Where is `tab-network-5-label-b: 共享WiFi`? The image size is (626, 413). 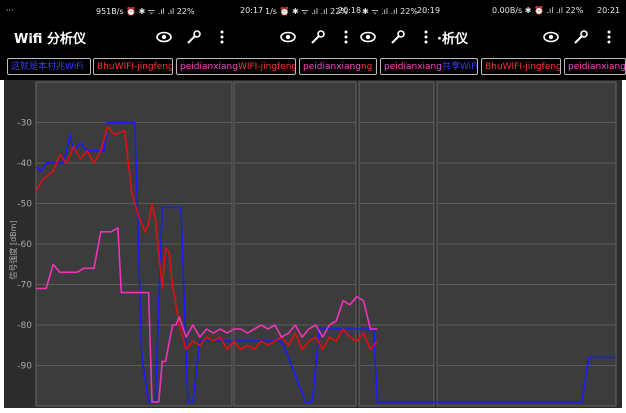
tab-network-5-label-b: 共享WiFi is located at coordinates (459, 67).